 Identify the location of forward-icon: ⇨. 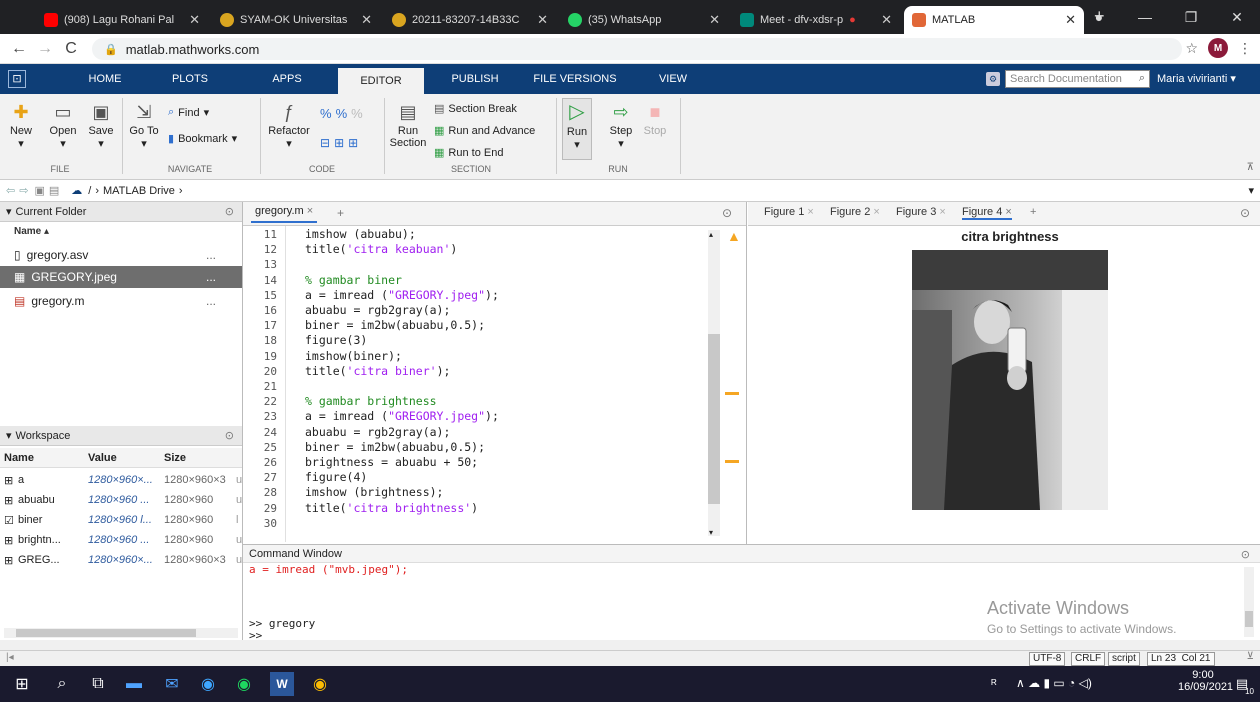
(23, 190).